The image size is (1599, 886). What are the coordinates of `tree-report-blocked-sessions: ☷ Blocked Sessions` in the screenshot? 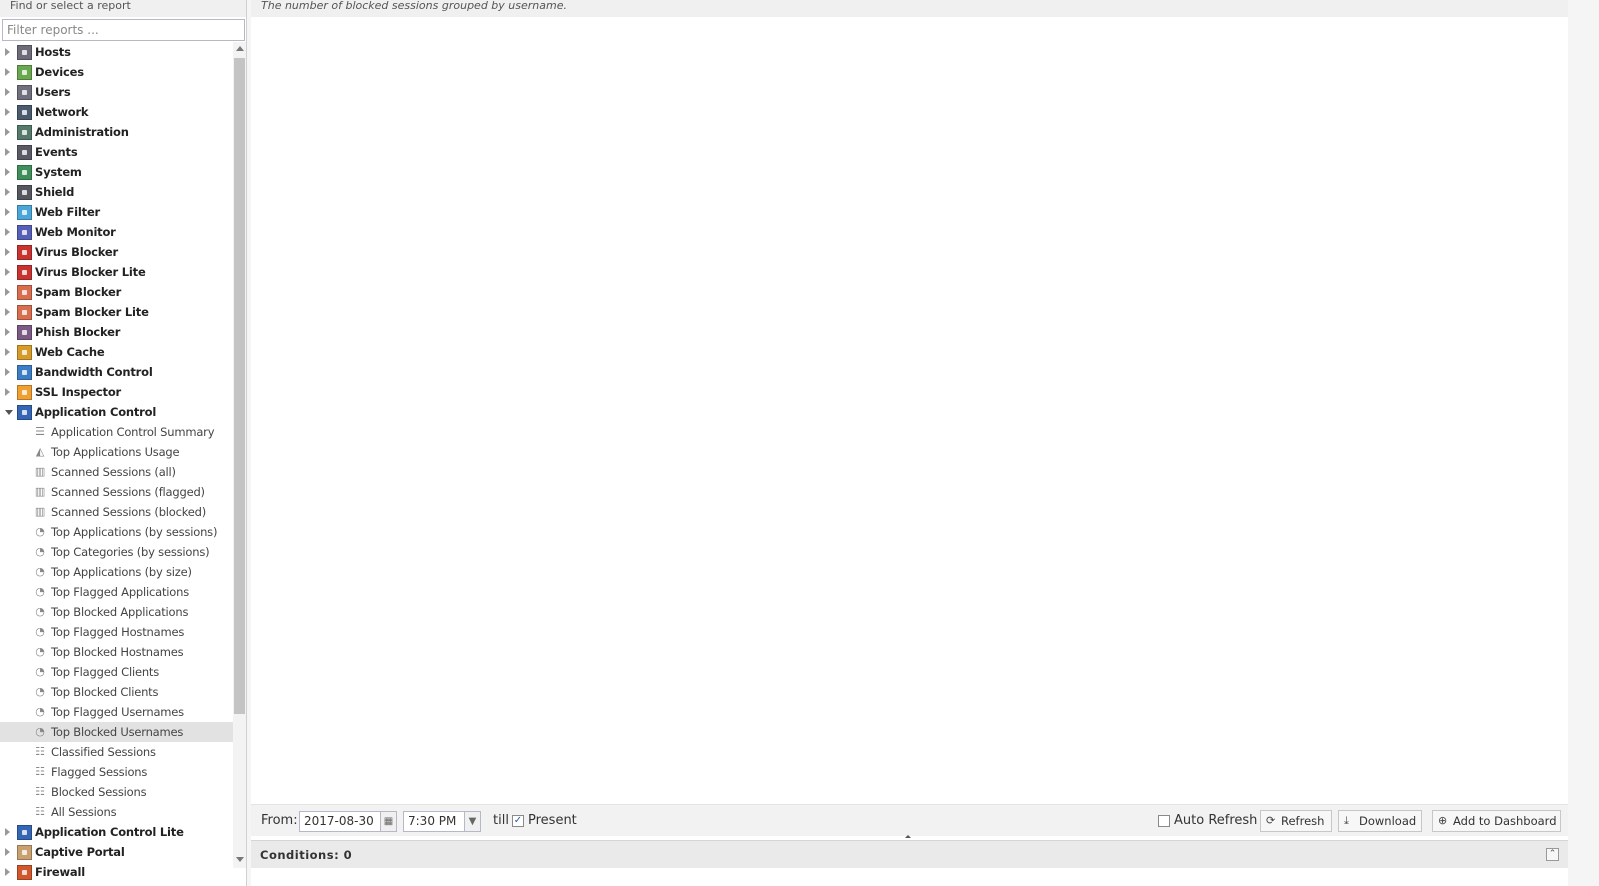 It's located at (116, 792).